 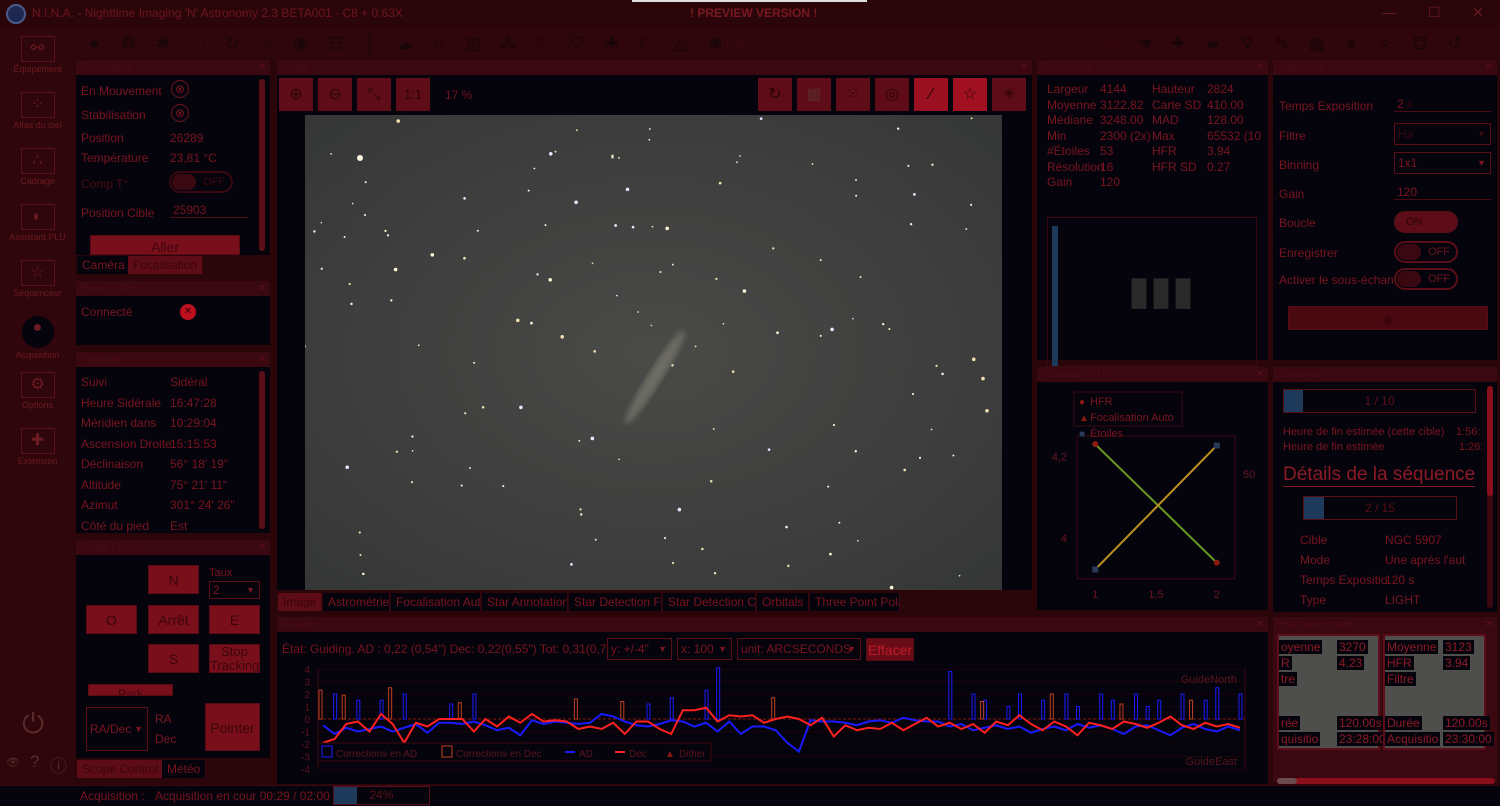 What do you see at coordinates (234, 658) in the screenshot?
I see `stop-tracking-button: Stop Tracking` at bounding box center [234, 658].